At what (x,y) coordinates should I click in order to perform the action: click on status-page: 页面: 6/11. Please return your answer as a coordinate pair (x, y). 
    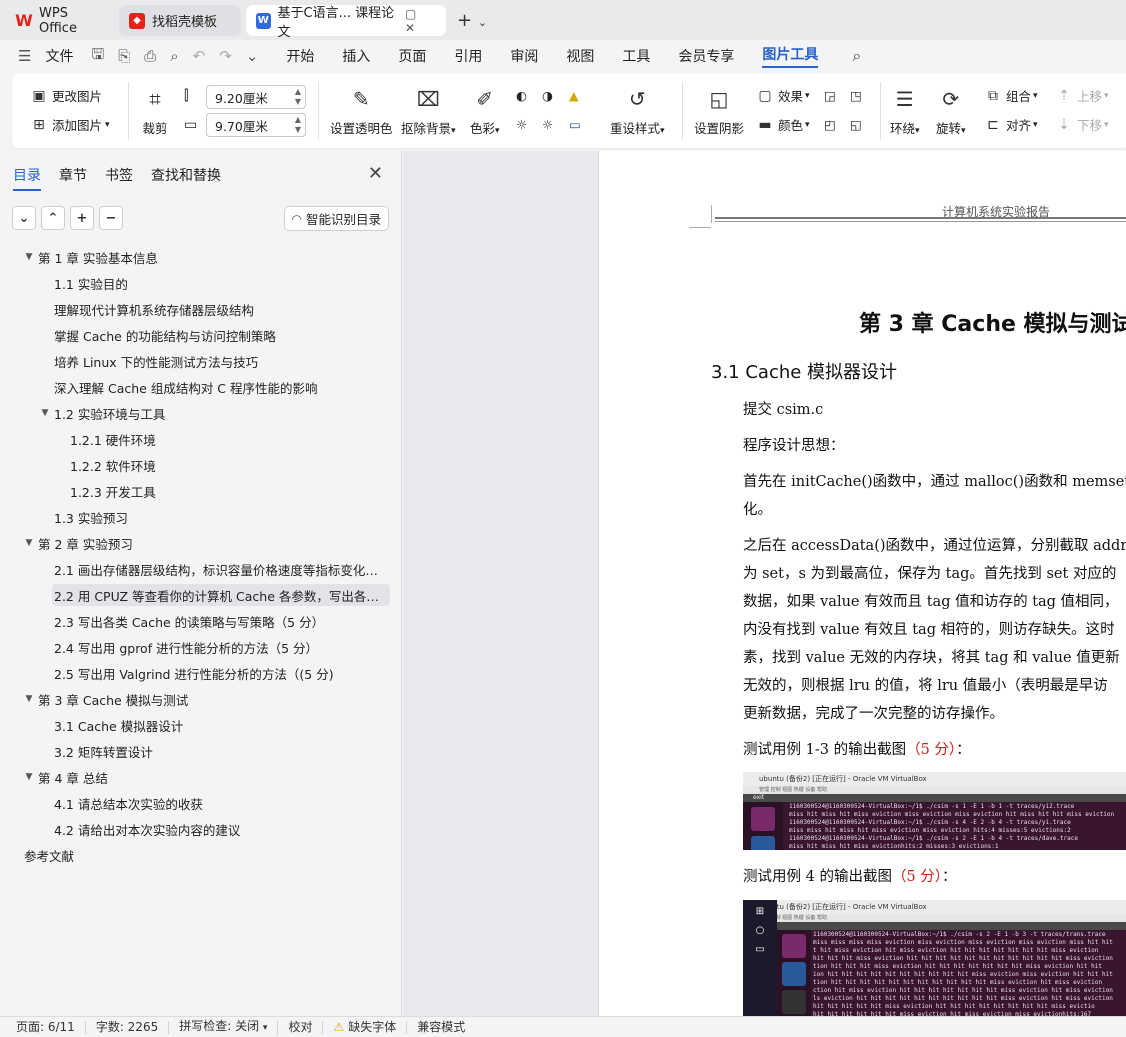
    Looking at the image, I should click on (43, 1027).